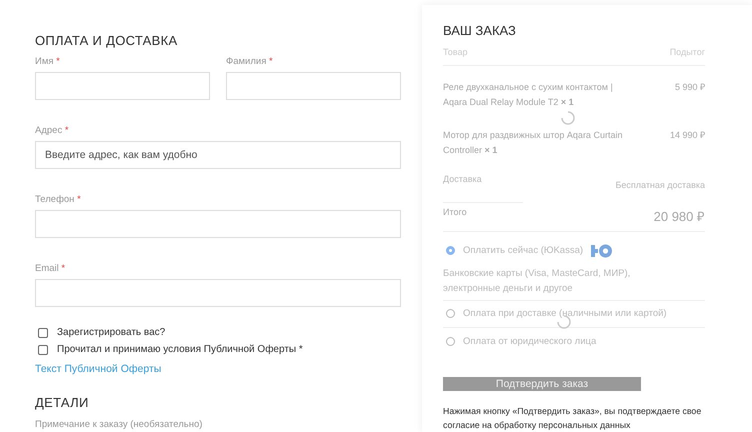 The width and height of the screenshot is (752, 432). What do you see at coordinates (52, 130) in the screenshot?
I see `field-label: Адрес *` at bounding box center [52, 130].